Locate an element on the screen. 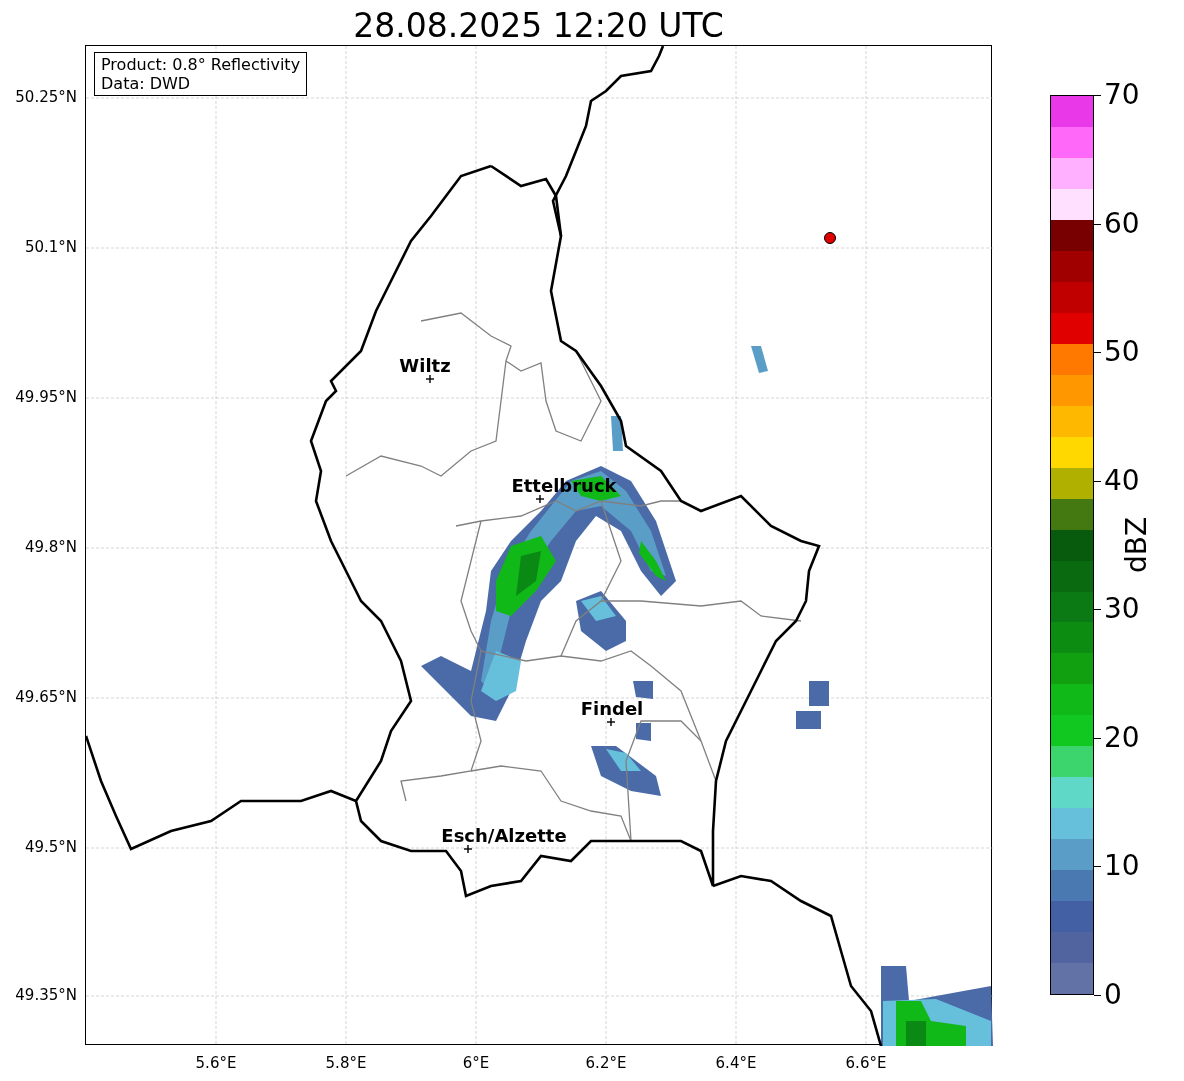 Image resolution: width=1184 pixels, height=1081 pixels. longitude-label: 5.6°E is located at coordinates (216, 1063).